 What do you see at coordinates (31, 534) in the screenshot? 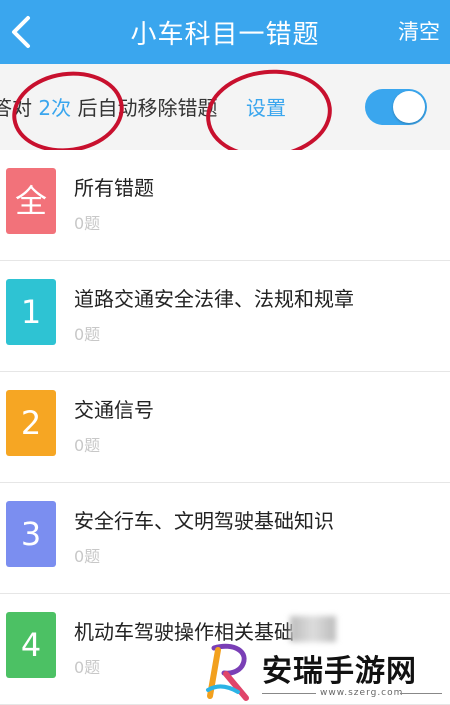
I see `category-badge: 3` at bounding box center [31, 534].